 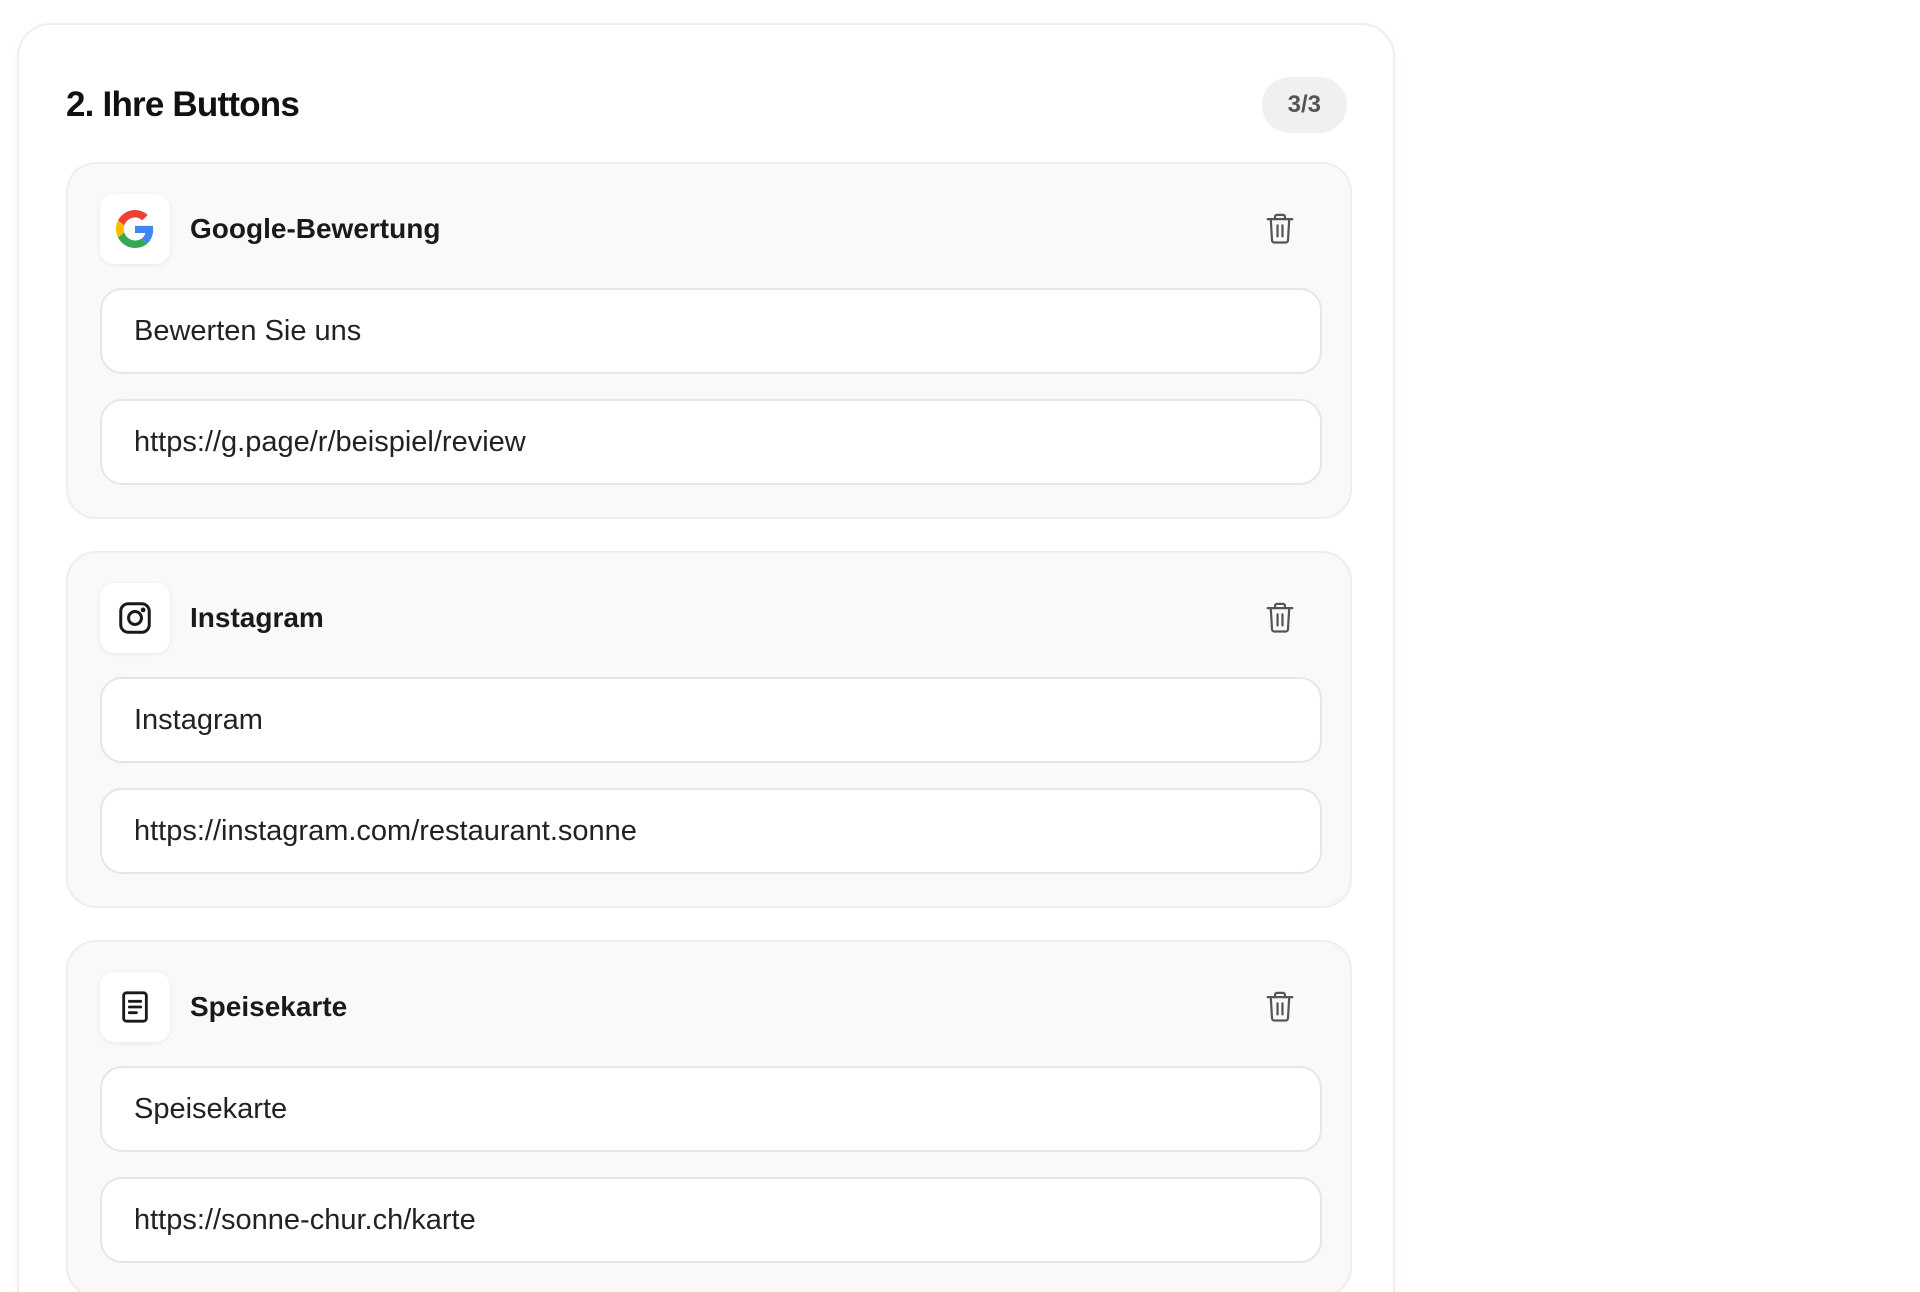 What do you see at coordinates (709, 229) in the screenshot?
I see `card-header: Google-Bewertung` at bounding box center [709, 229].